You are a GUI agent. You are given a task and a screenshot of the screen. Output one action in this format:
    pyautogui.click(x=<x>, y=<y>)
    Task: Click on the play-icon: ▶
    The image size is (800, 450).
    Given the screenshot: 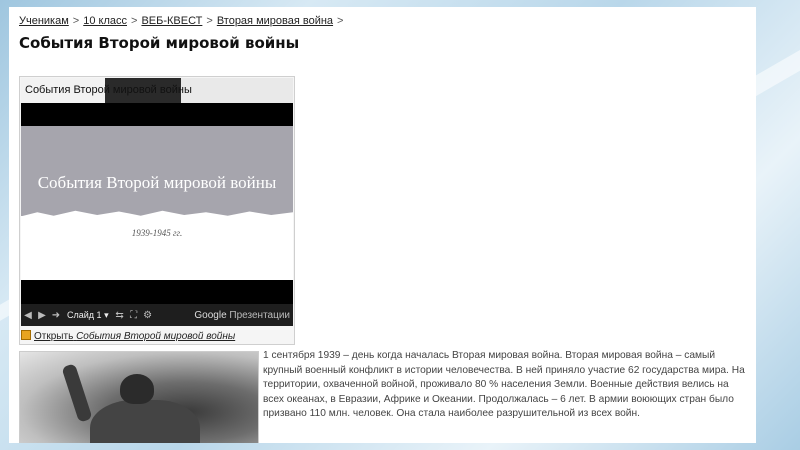 What is the action you would take?
    pyautogui.click(x=42, y=315)
    